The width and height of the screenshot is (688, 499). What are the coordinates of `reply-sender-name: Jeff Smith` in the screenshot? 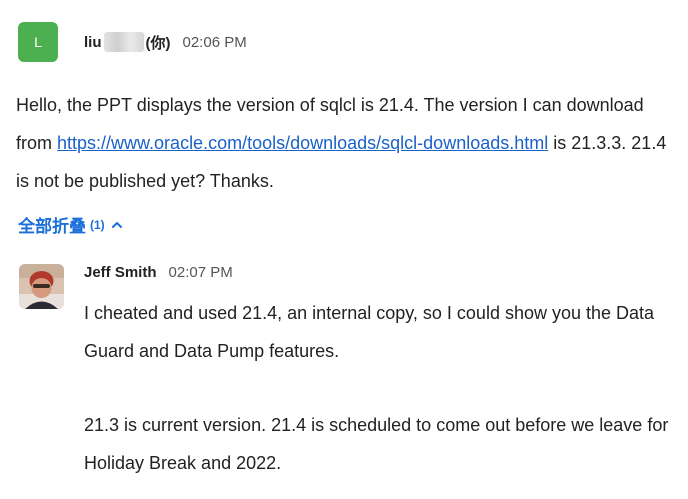 It's located at (120, 272).